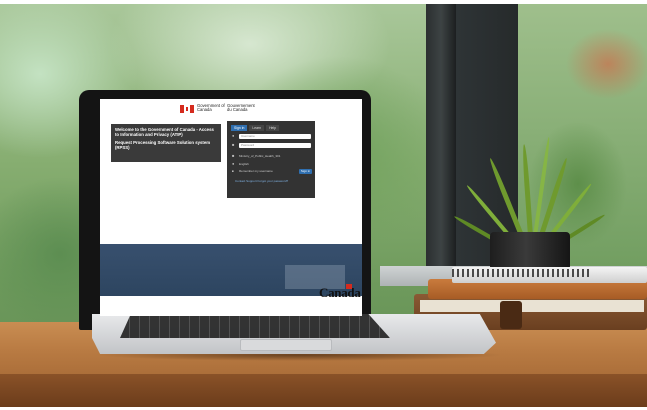 This screenshot has width=647, height=410. Describe the element at coordinates (323, 390) in the screenshot. I see `table-edge` at that location.